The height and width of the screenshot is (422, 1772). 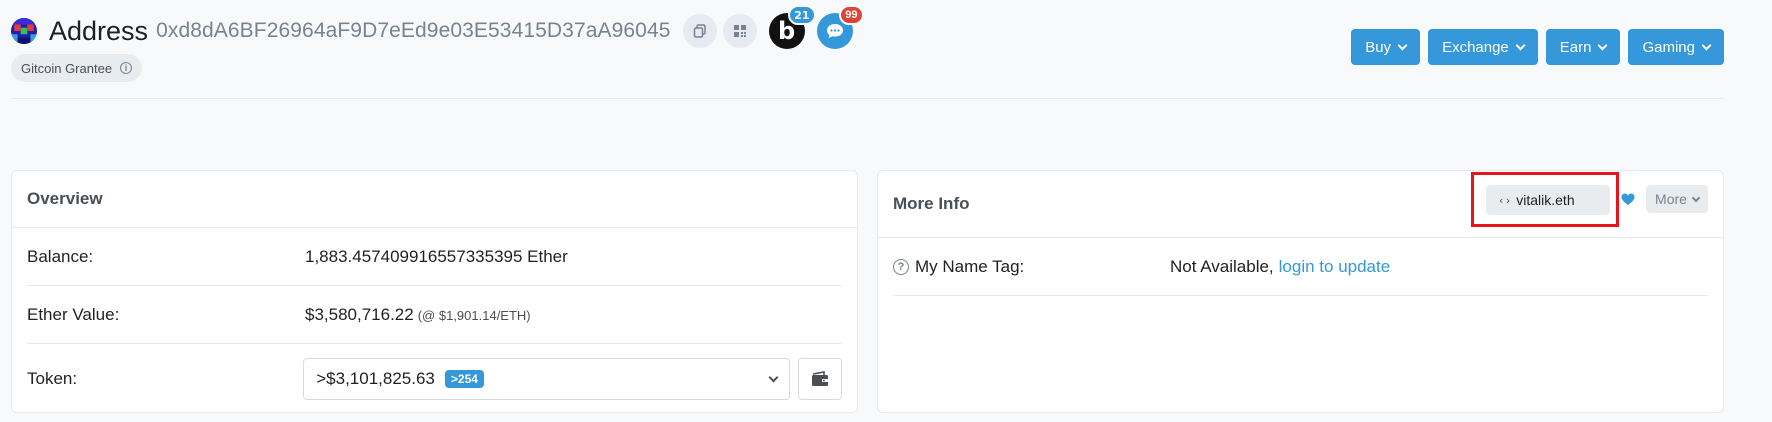 I want to click on earn-dropdown-button: Earn, so click(x=1583, y=47).